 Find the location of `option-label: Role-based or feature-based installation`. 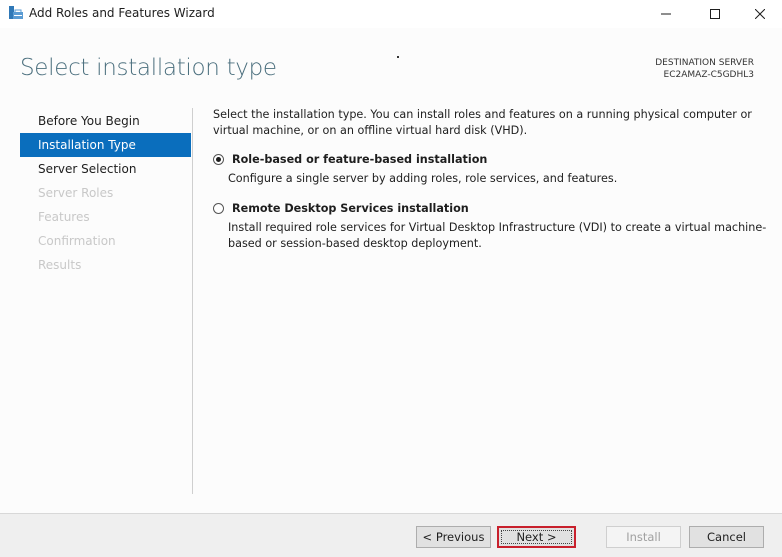

option-label: Role-based or feature-based installation is located at coordinates (500, 160).